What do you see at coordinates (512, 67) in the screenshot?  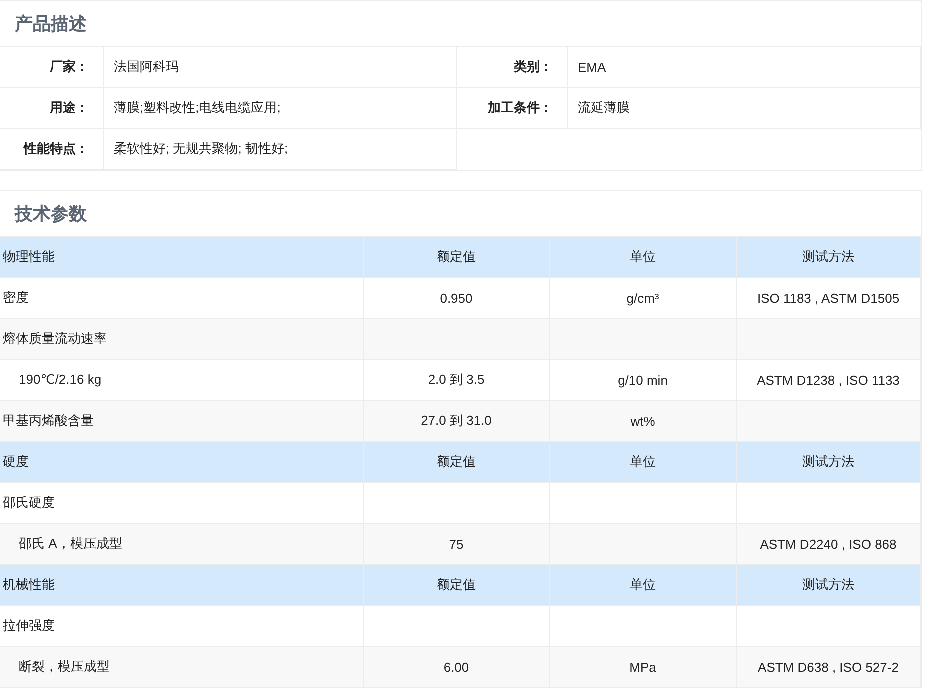 I see `field-label: 类别：` at bounding box center [512, 67].